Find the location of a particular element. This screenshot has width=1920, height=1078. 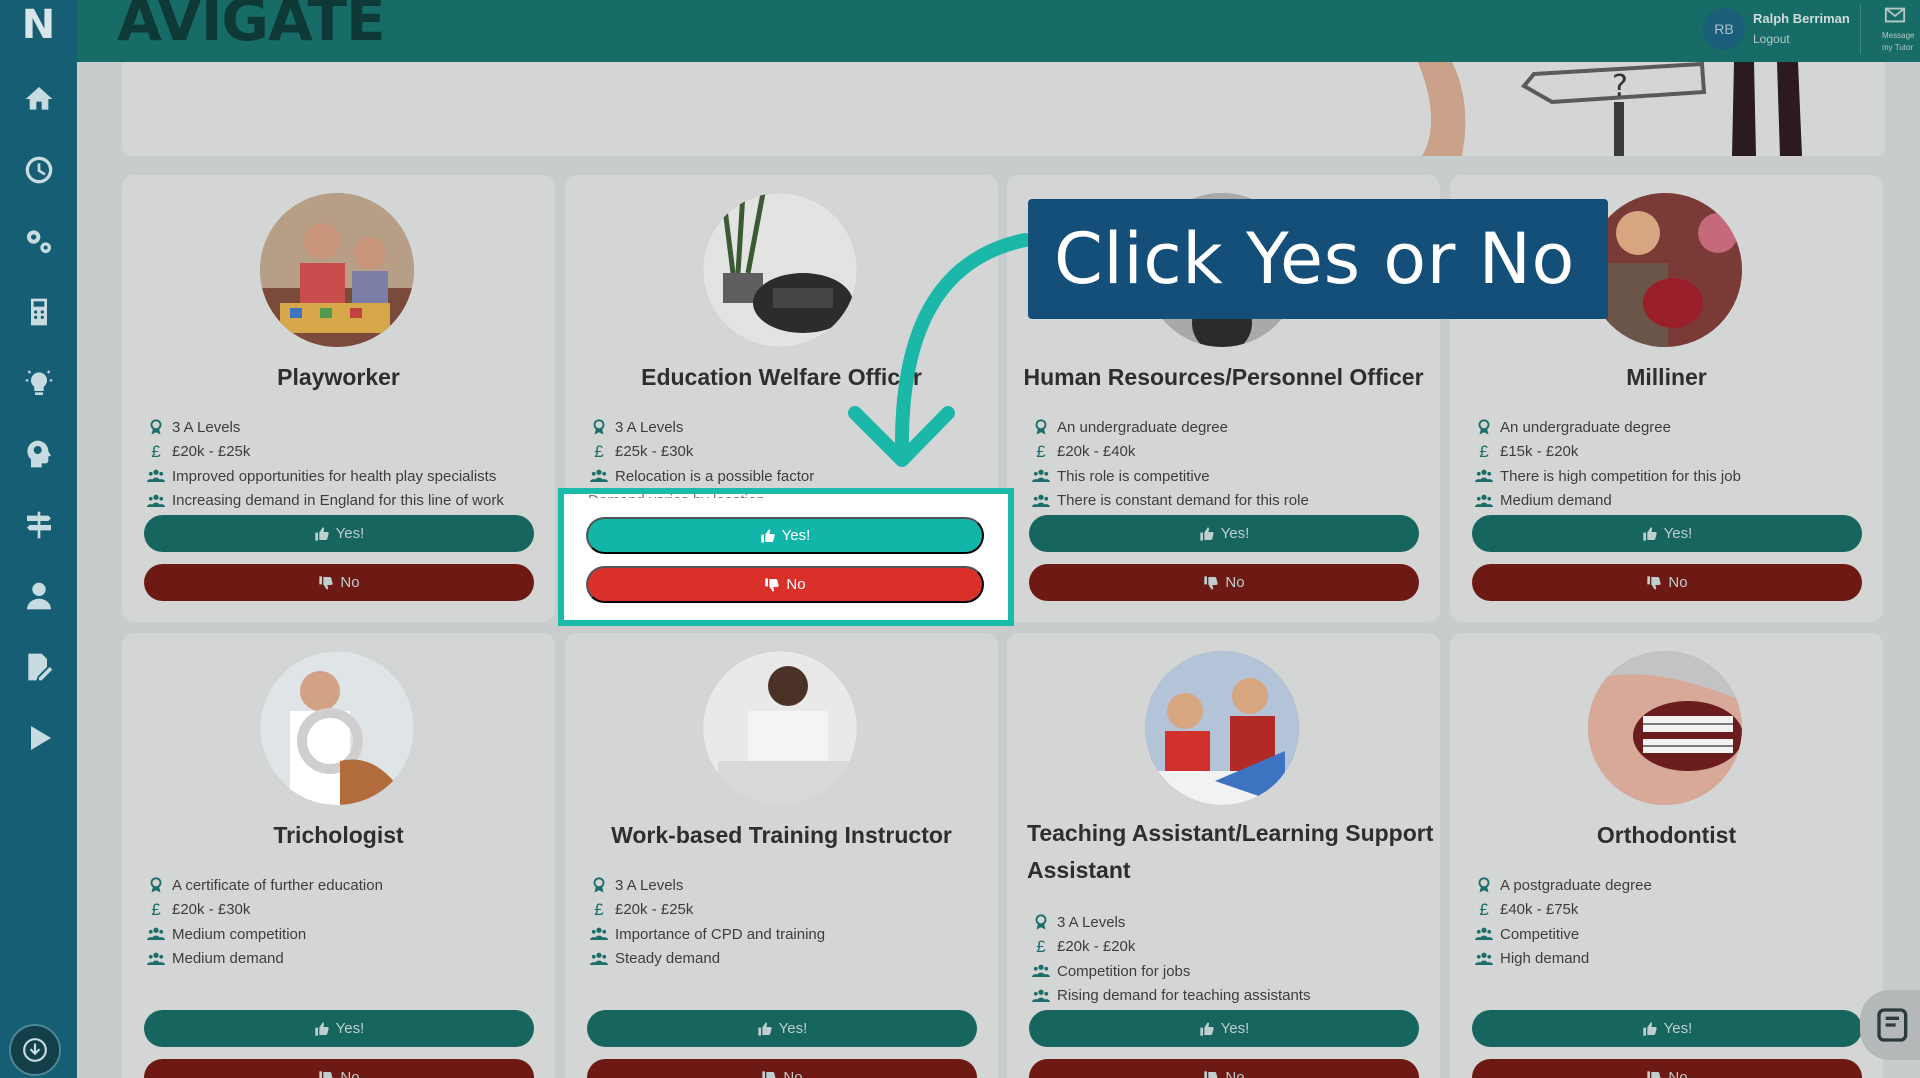

job-fact: An undergraduate degree is located at coordinates (1606, 427).